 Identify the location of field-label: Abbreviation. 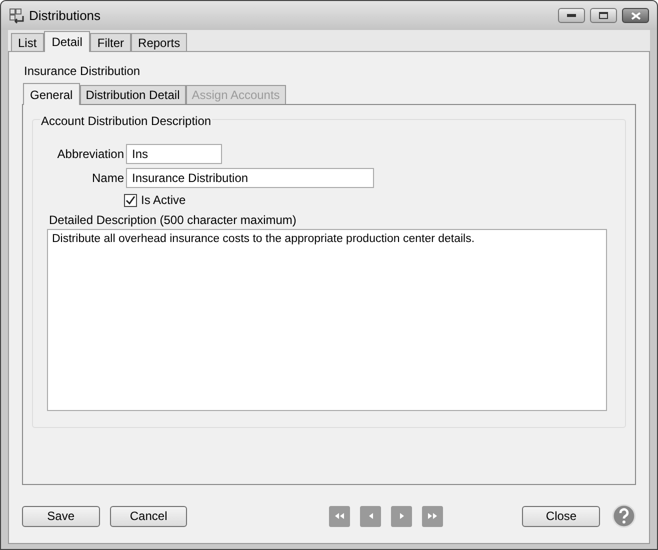
(90, 154).